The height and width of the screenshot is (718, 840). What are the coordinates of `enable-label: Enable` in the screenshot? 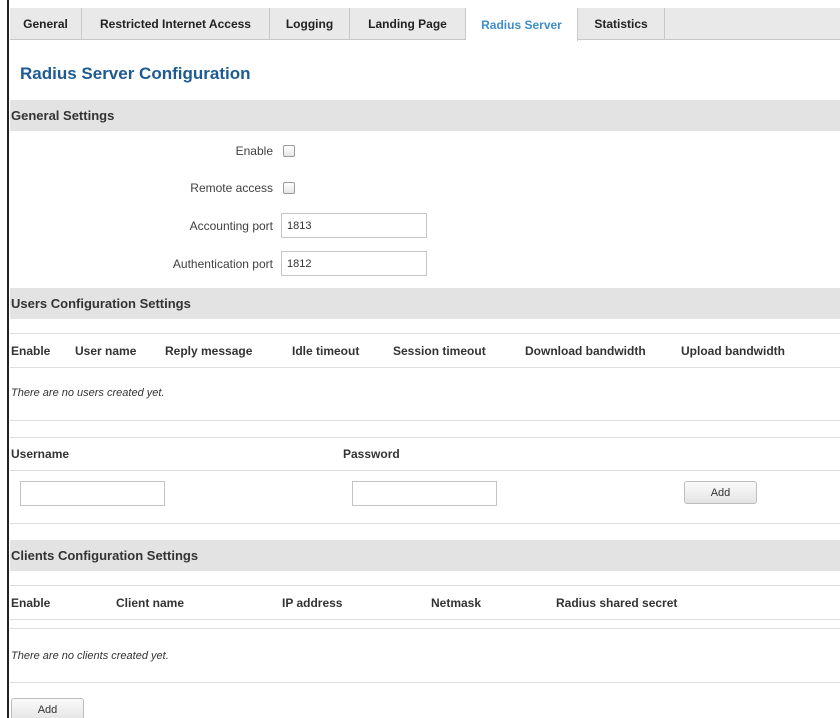 It's located at (254, 151).